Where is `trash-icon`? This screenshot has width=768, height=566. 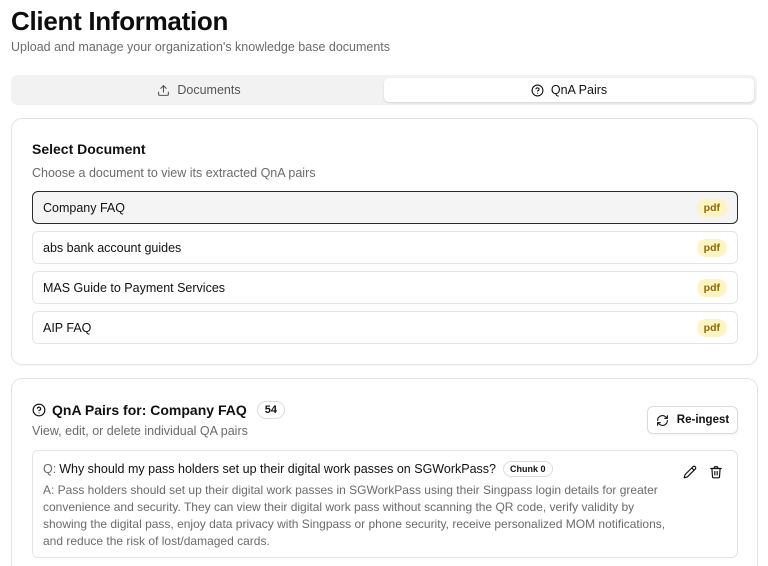 trash-icon is located at coordinates (716, 472).